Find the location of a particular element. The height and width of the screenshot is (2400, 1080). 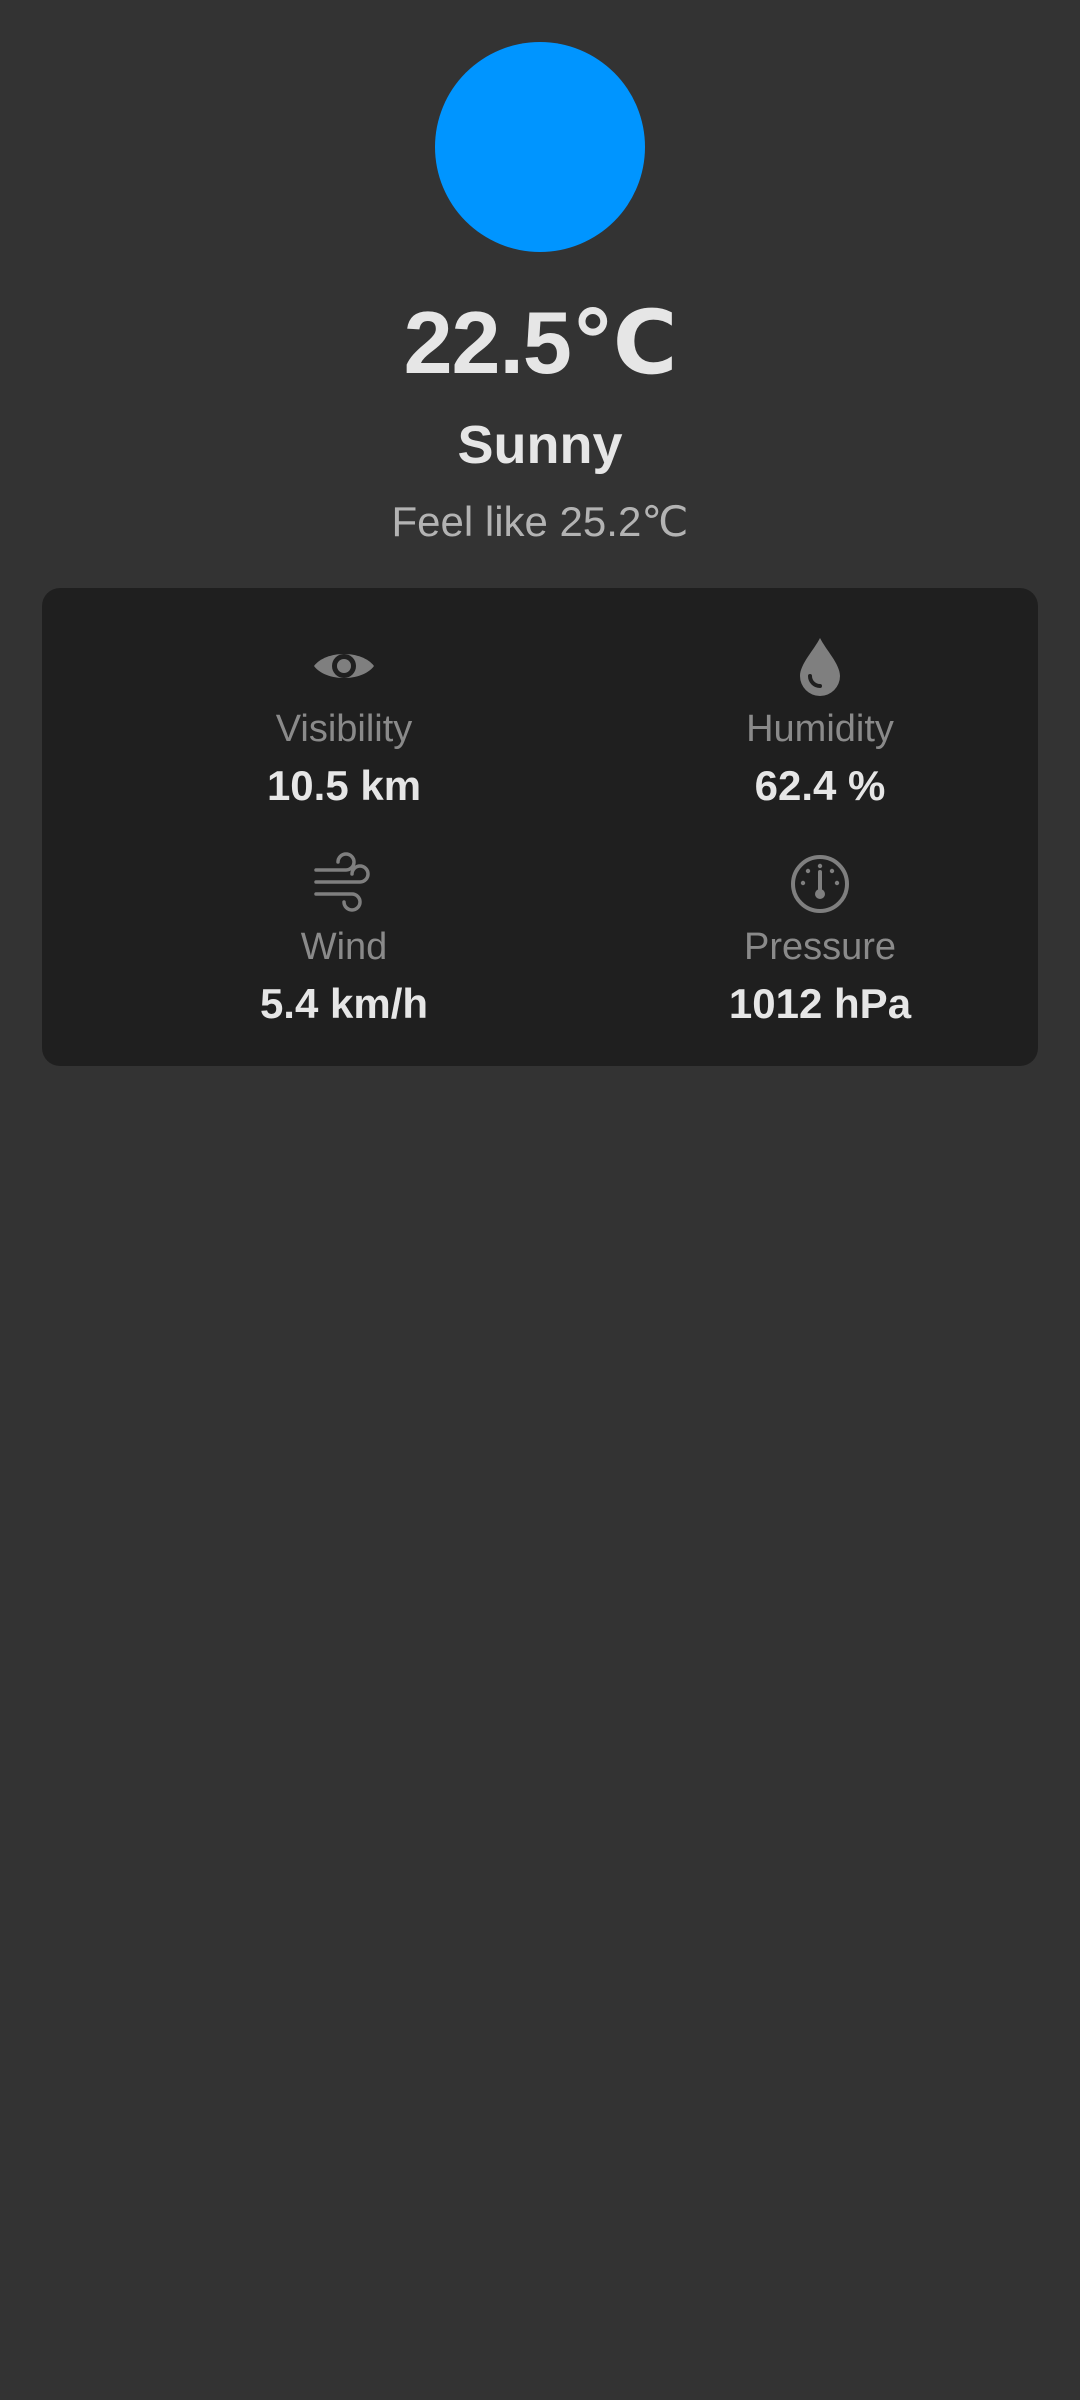

humidity-metric: Humidity 62.4 % is located at coordinates (820, 734).